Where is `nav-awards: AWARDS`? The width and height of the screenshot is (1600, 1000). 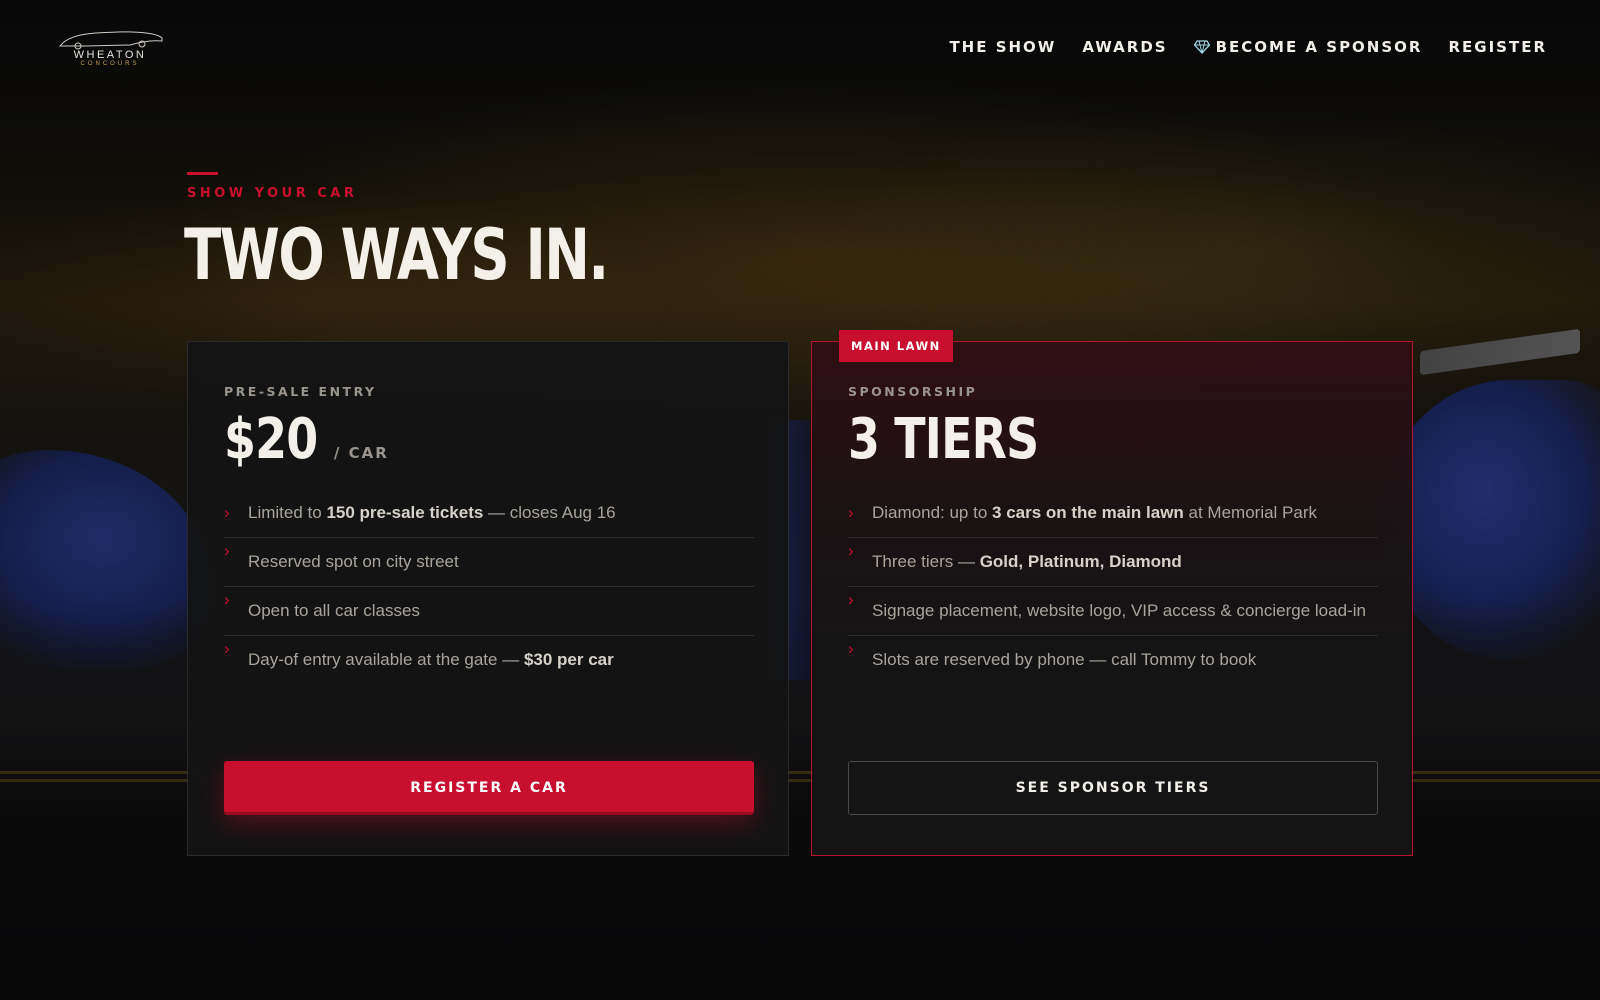
nav-awards: AWARDS is located at coordinates (1124, 47).